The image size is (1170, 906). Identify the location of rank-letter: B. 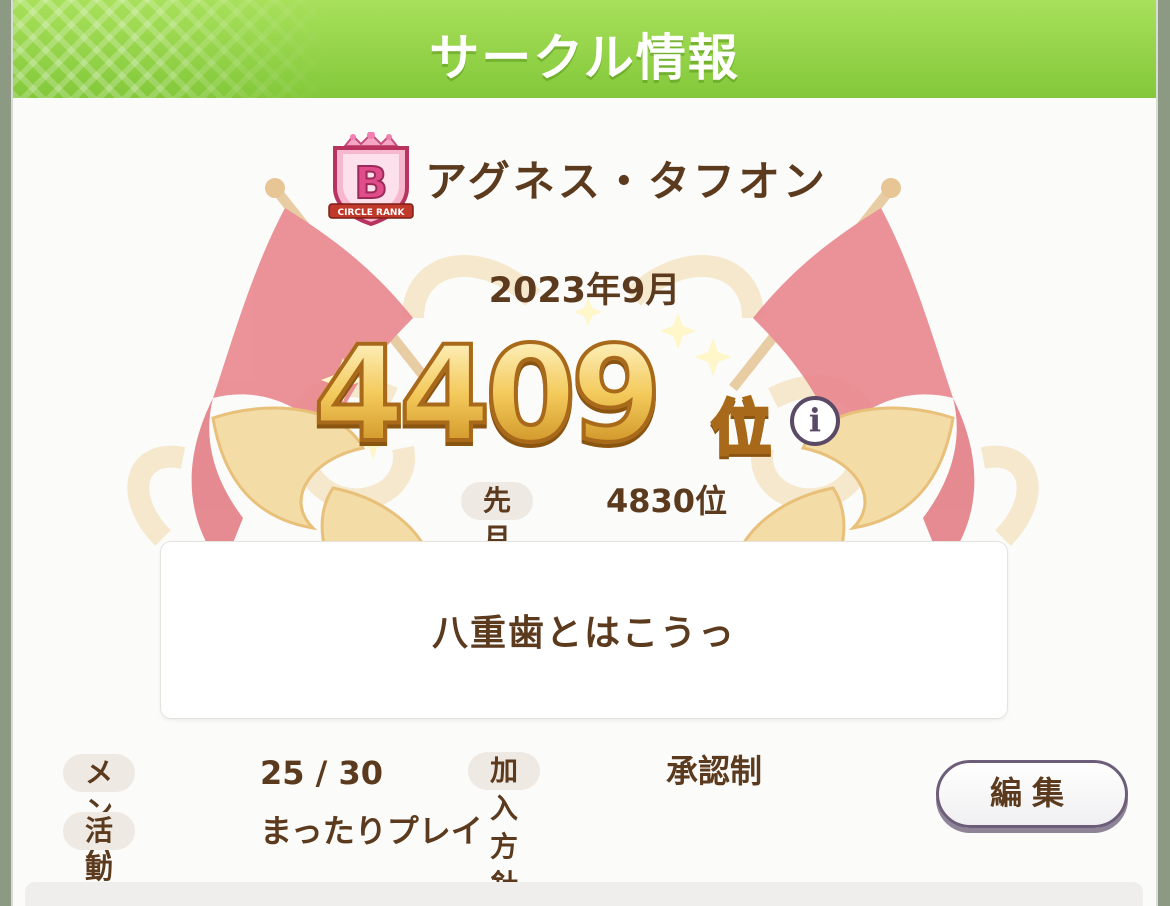
(371, 183).